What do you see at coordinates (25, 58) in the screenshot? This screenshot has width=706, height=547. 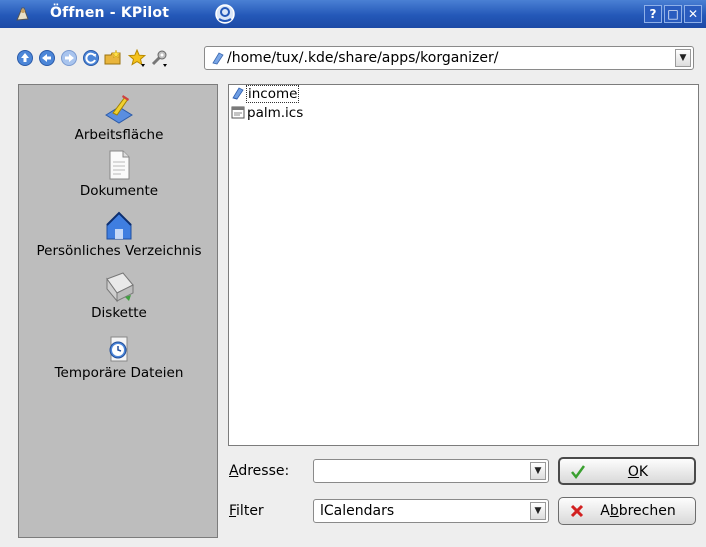 I see `up-icon` at bounding box center [25, 58].